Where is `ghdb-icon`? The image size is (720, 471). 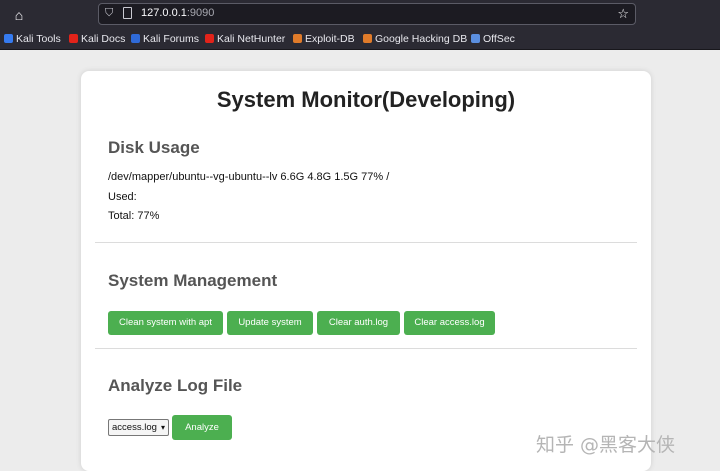
ghdb-icon is located at coordinates (367, 38).